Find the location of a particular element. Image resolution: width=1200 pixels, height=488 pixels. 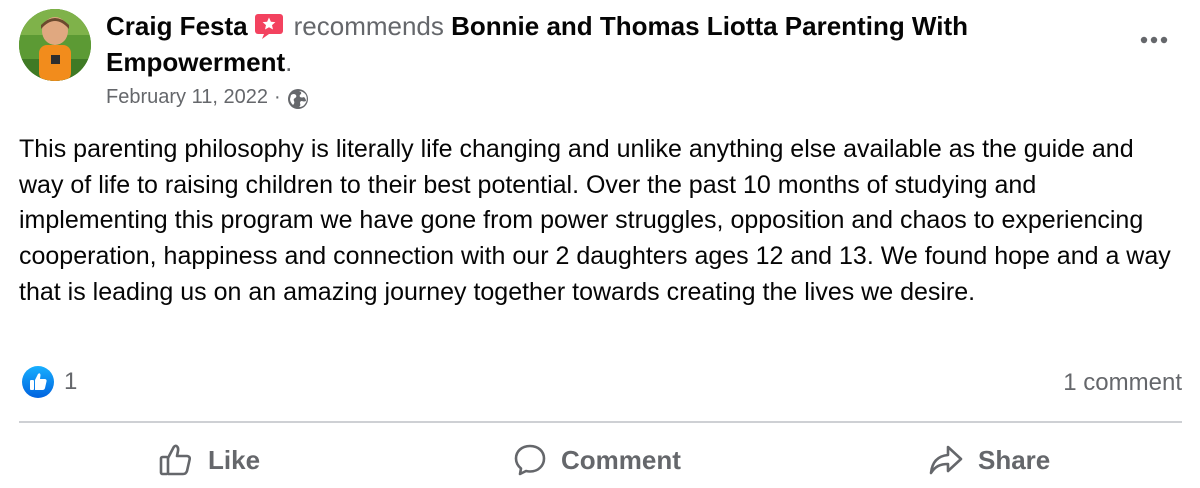

comment-button: Comment is located at coordinates (597, 460).